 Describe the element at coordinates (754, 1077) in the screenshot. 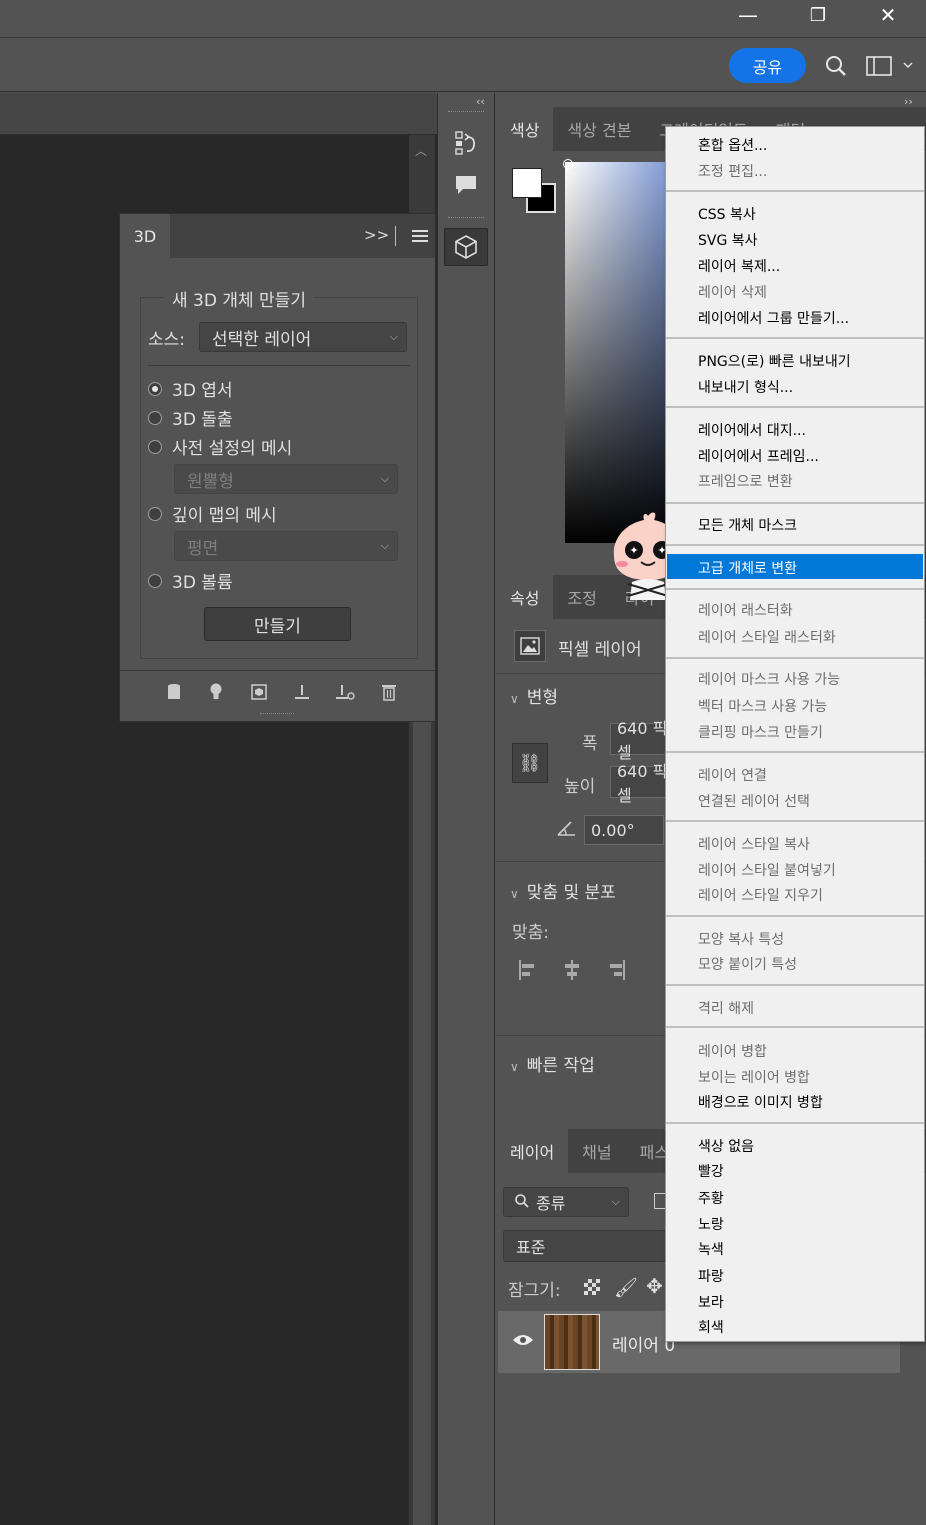

I see `menu-item-merge-visible: 보이는 레이어 병합` at that location.